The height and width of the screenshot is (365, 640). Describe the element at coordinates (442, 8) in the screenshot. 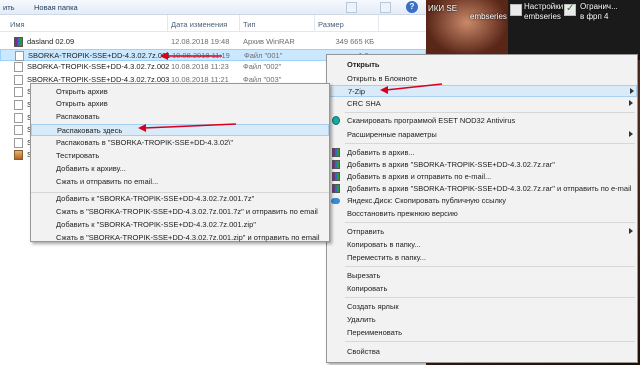

I see `desktop-label-se: ИКИ SE` at that location.